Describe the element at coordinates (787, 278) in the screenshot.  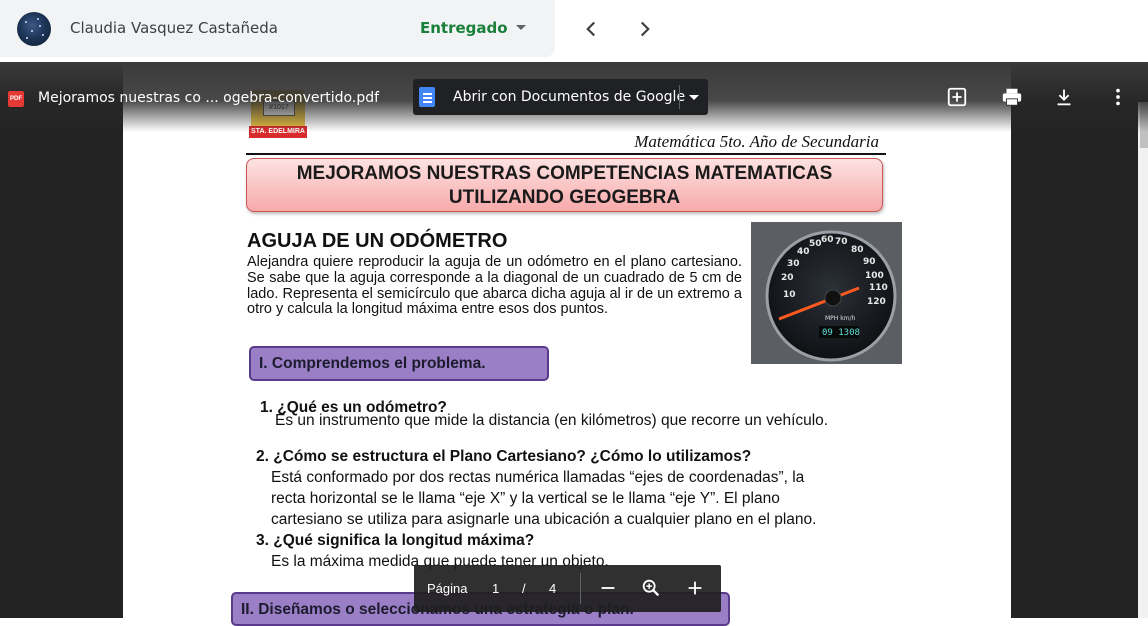
I see `svg-text: 20` at that location.